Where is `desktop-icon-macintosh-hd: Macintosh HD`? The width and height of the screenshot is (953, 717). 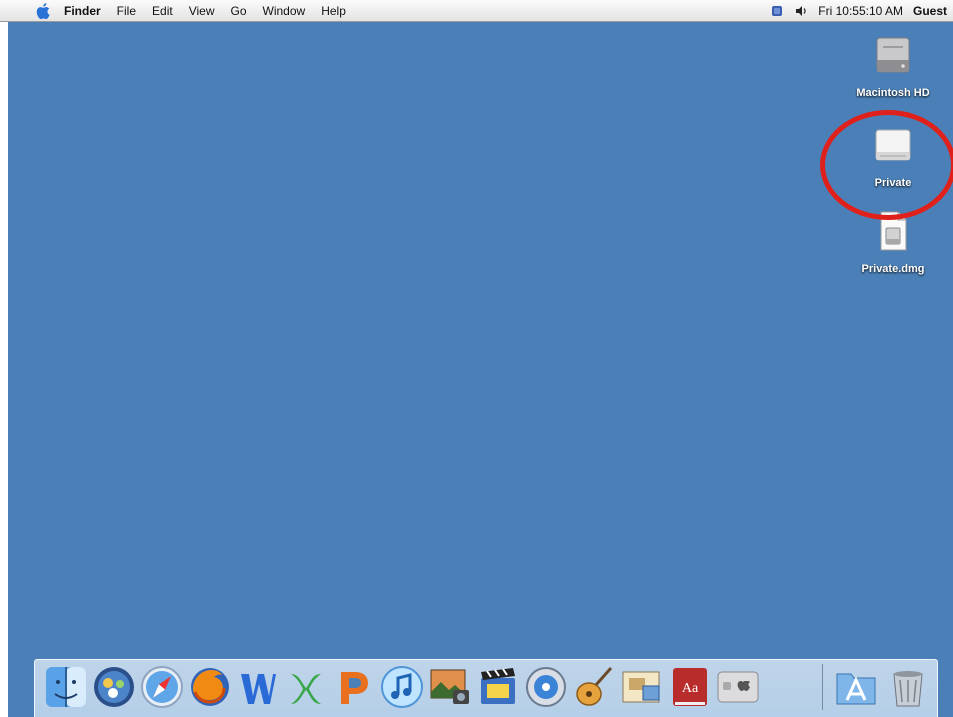 desktop-icon-macintosh-hd: Macintosh HD is located at coordinates (893, 66).